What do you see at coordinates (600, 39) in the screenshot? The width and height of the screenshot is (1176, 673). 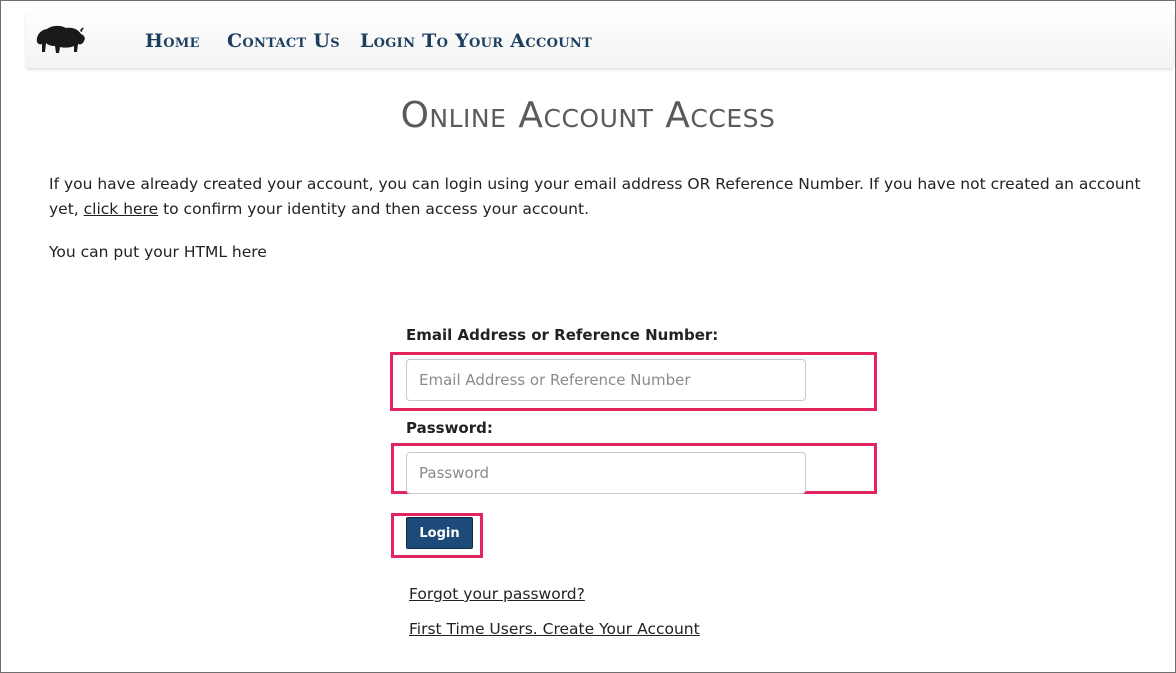 I see `top-navigation: Home Contact Us Login To Your Account` at bounding box center [600, 39].